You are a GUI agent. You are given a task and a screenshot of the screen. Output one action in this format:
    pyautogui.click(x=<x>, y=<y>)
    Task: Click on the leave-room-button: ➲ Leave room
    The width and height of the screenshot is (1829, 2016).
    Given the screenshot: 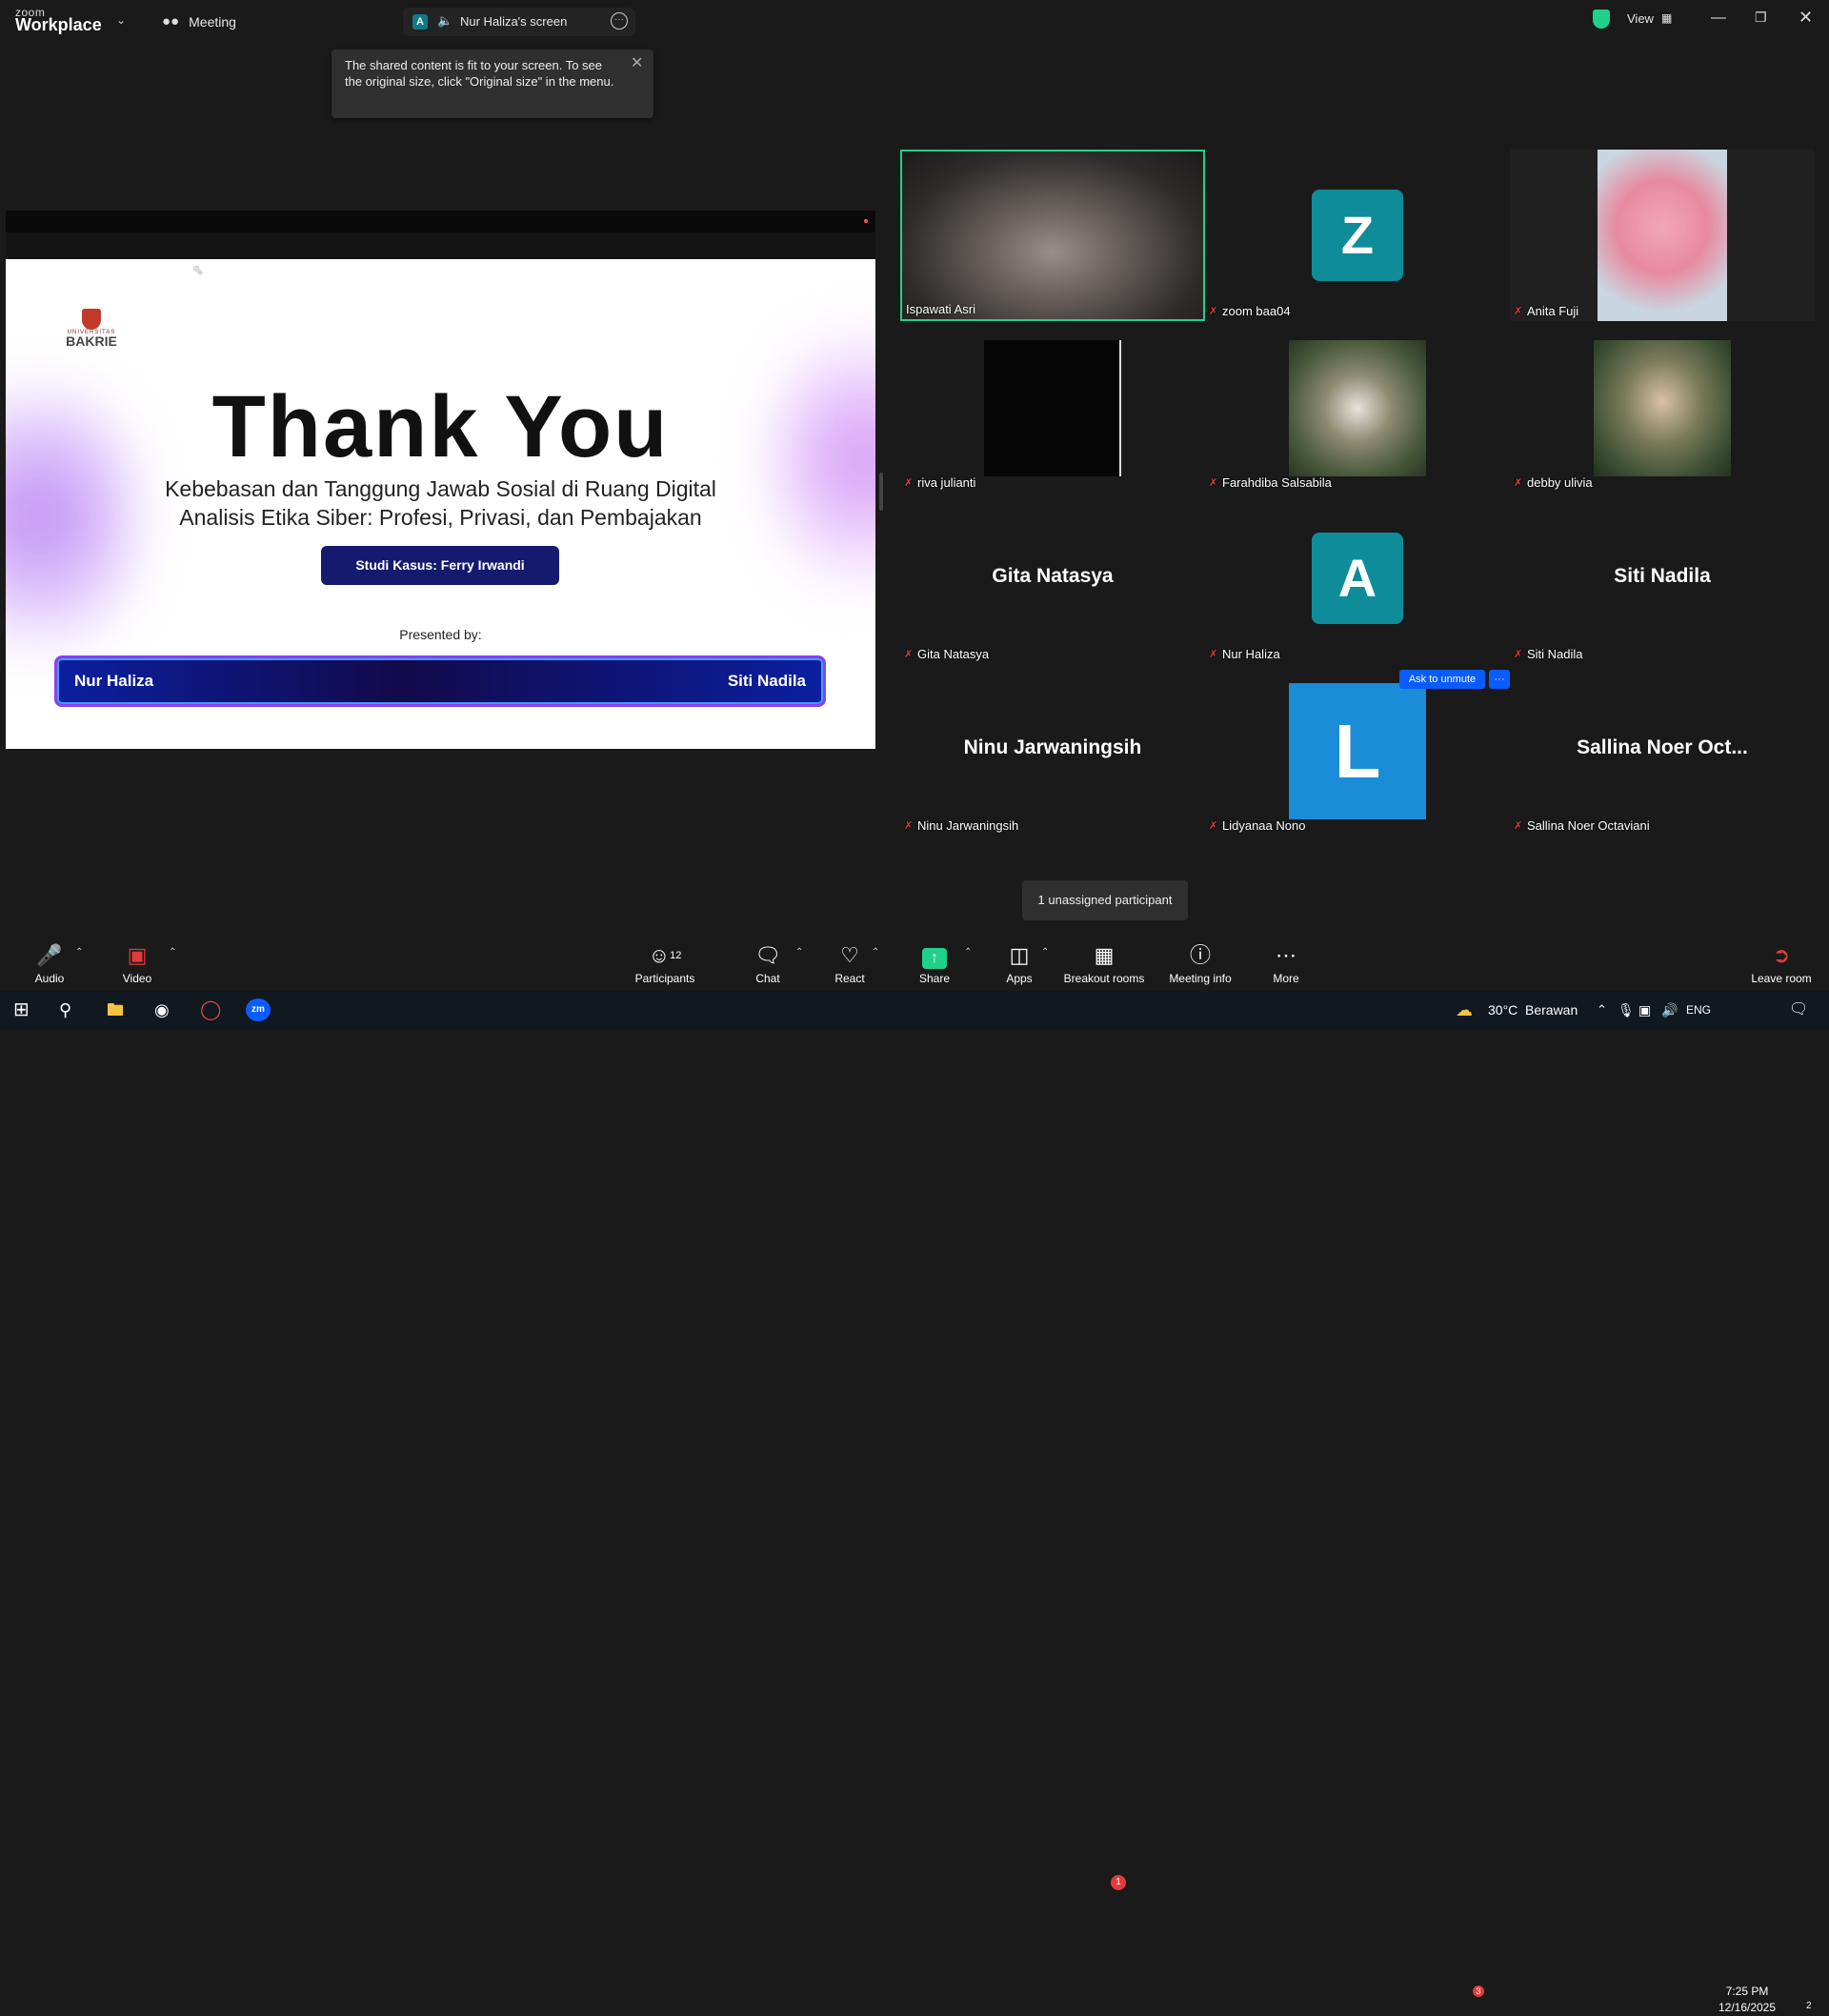 What is the action you would take?
    pyautogui.click(x=1781, y=962)
    